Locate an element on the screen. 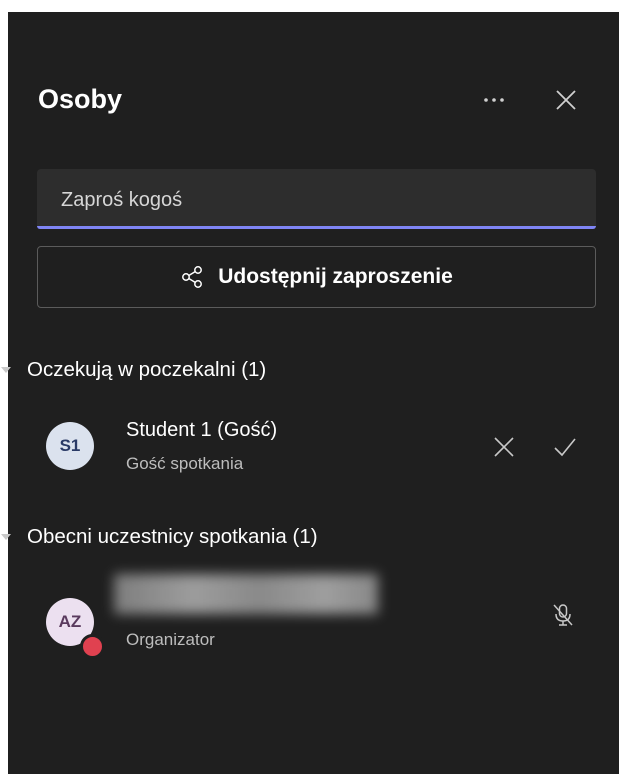 The height and width of the screenshot is (774, 619). participants-section-label: Obecni uczestnicy spotkania (1) is located at coordinates (172, 536).